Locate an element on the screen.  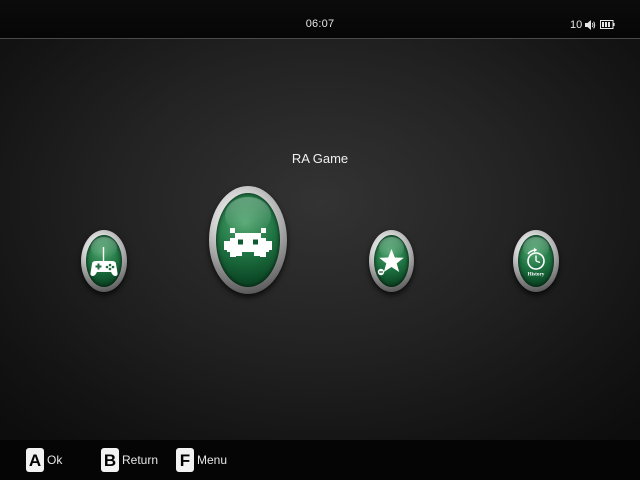
games-button is located at coordinates (104, 261).